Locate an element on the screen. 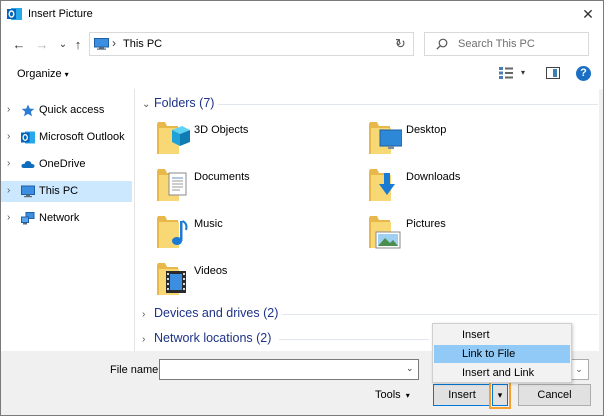  folder-pictures: Pictures is located at coordinates (468, 232).